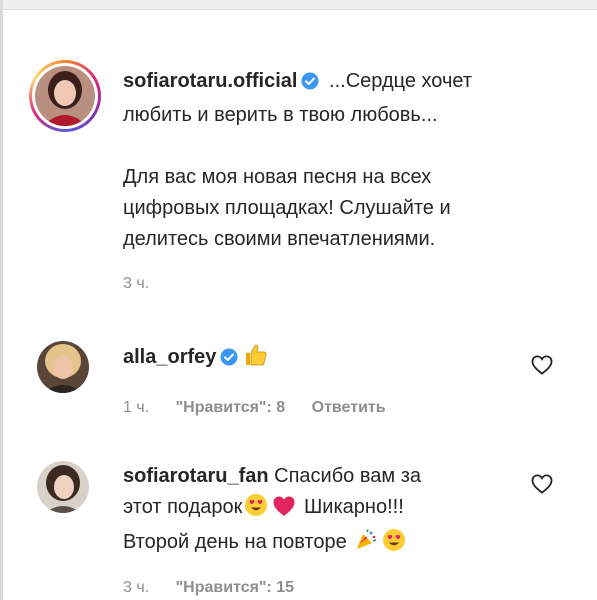  I want to click on comment-timestamp: 1 ч., so click(136, 407).